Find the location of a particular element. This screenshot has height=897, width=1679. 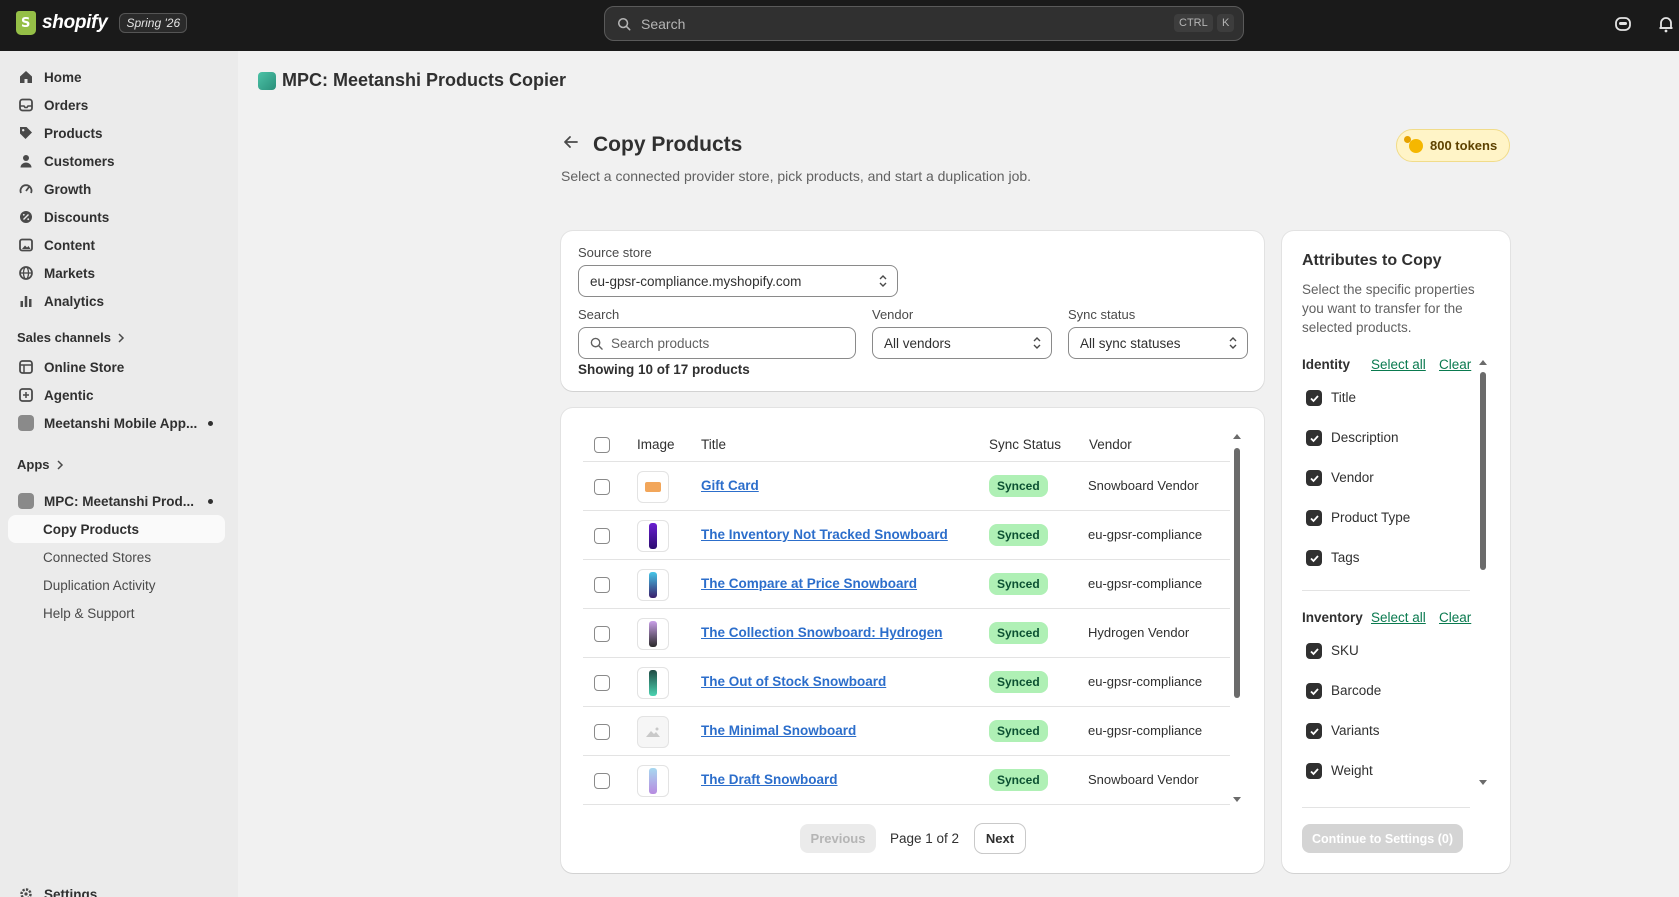

identity-select-all-link: Select all is located at coordinates (1398, 364).